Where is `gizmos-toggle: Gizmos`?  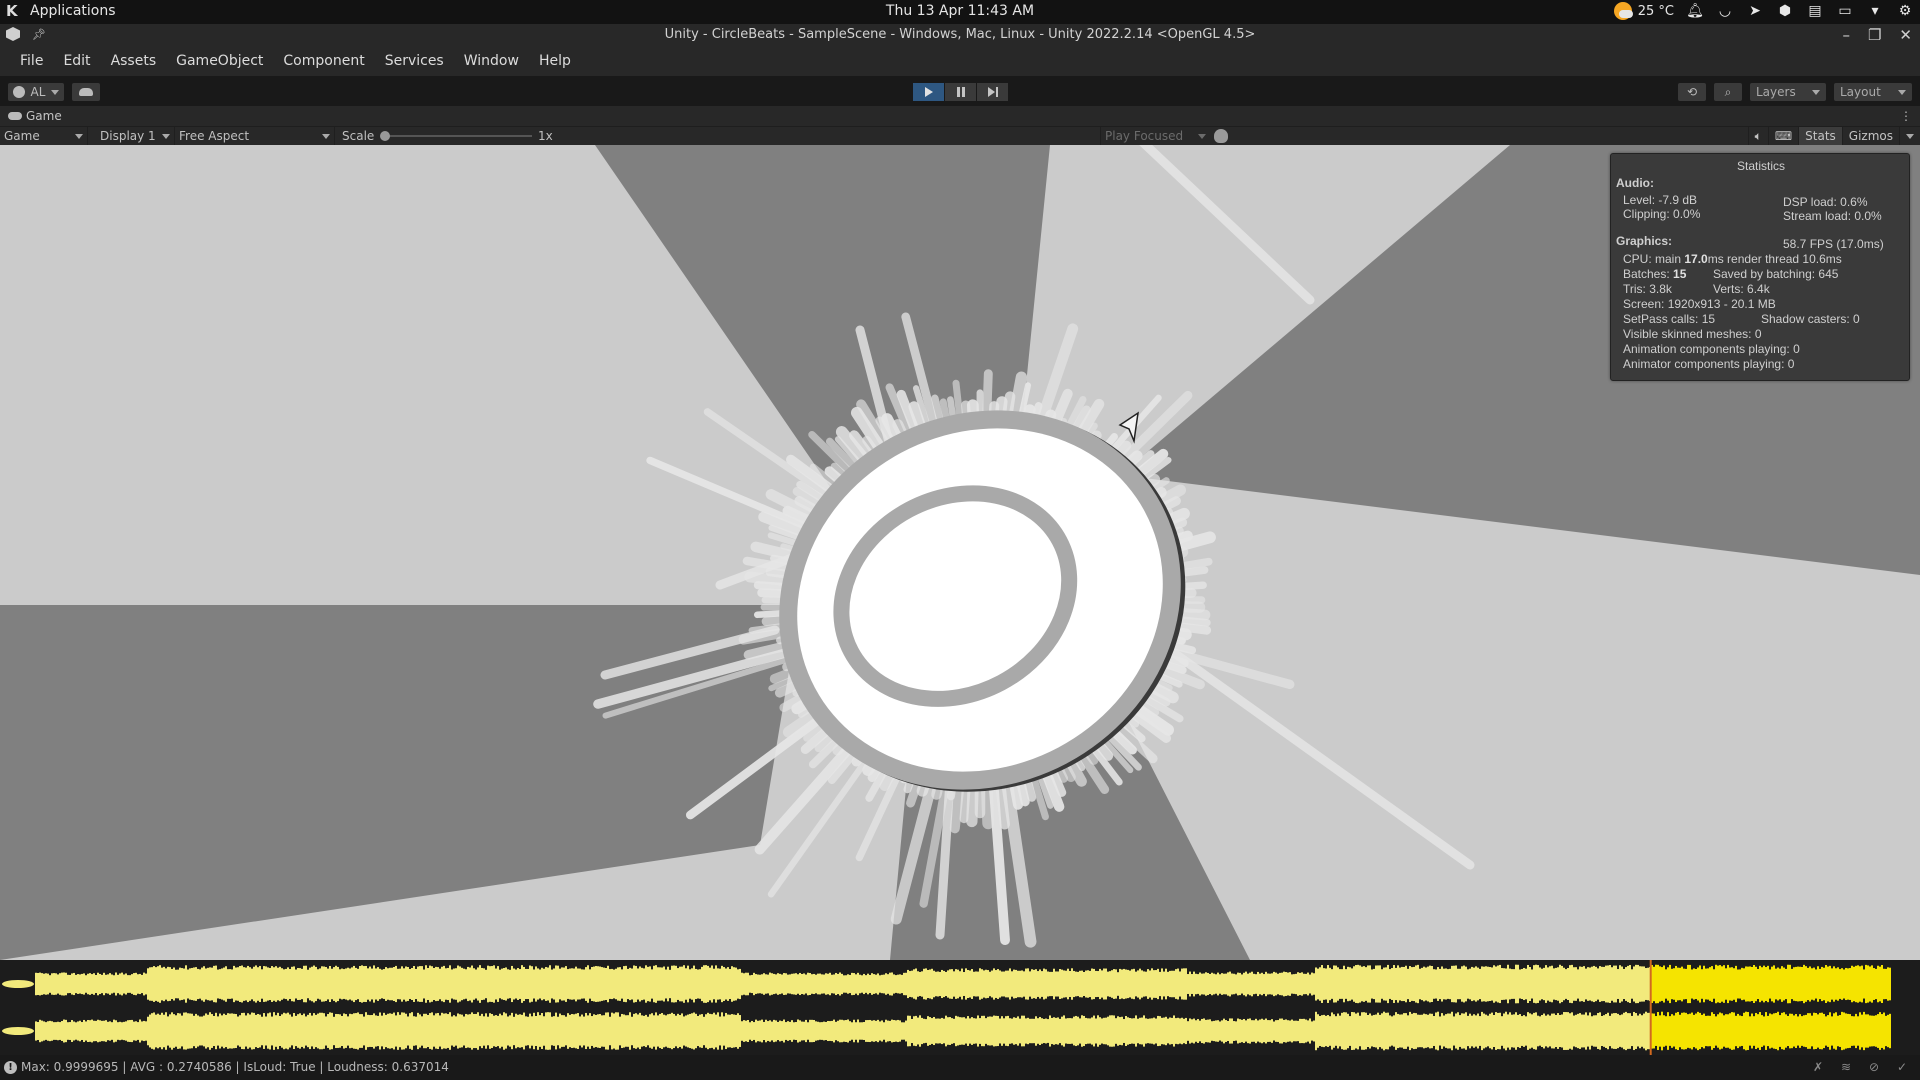 gizmos-toggle: Gizmos is located at coordinates (1870, 136).